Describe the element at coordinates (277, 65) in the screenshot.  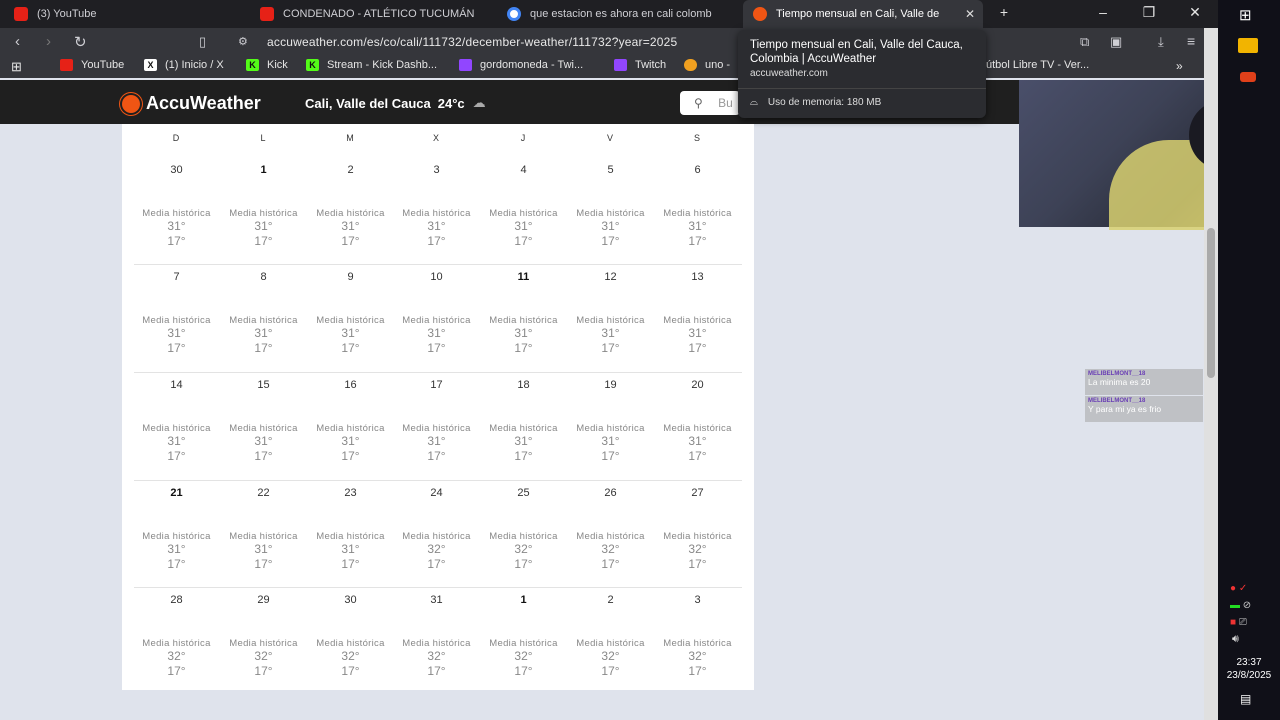
I see `bookmark-label: Kick` at that location.